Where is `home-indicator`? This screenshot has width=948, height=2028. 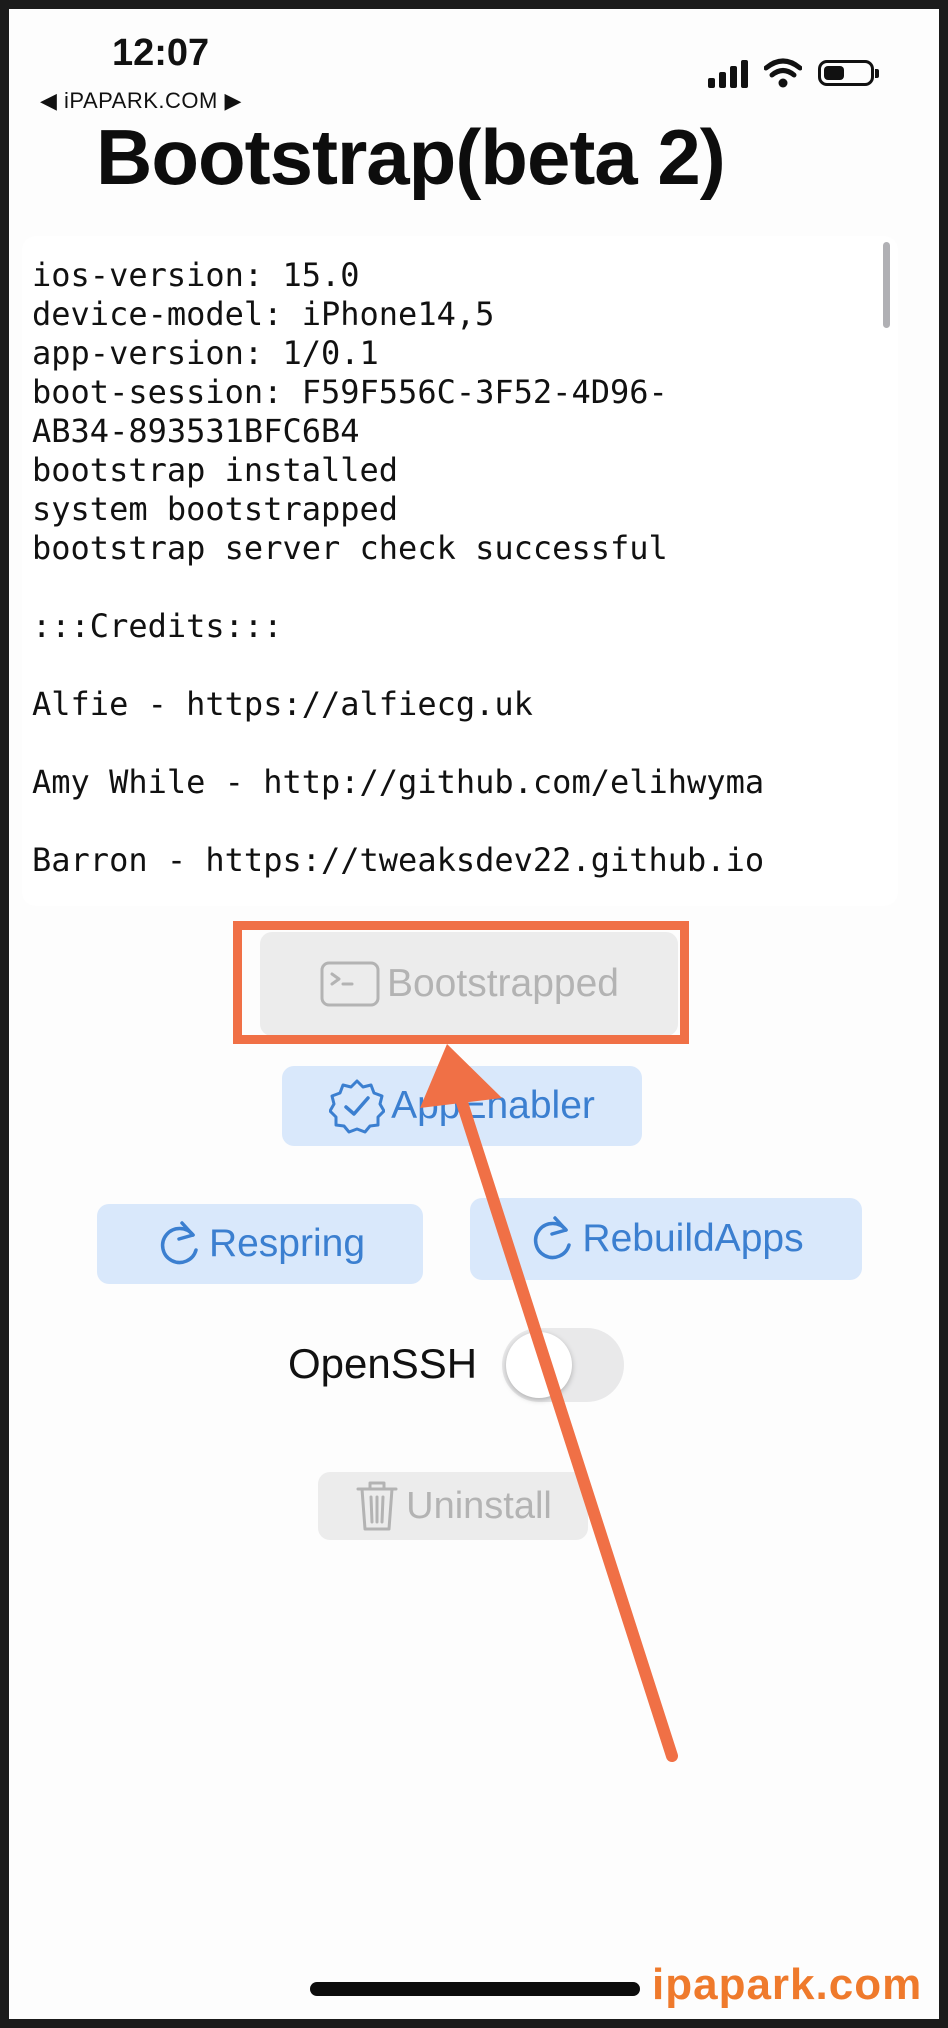
home-indicator is located at coordinates (475, 1989).